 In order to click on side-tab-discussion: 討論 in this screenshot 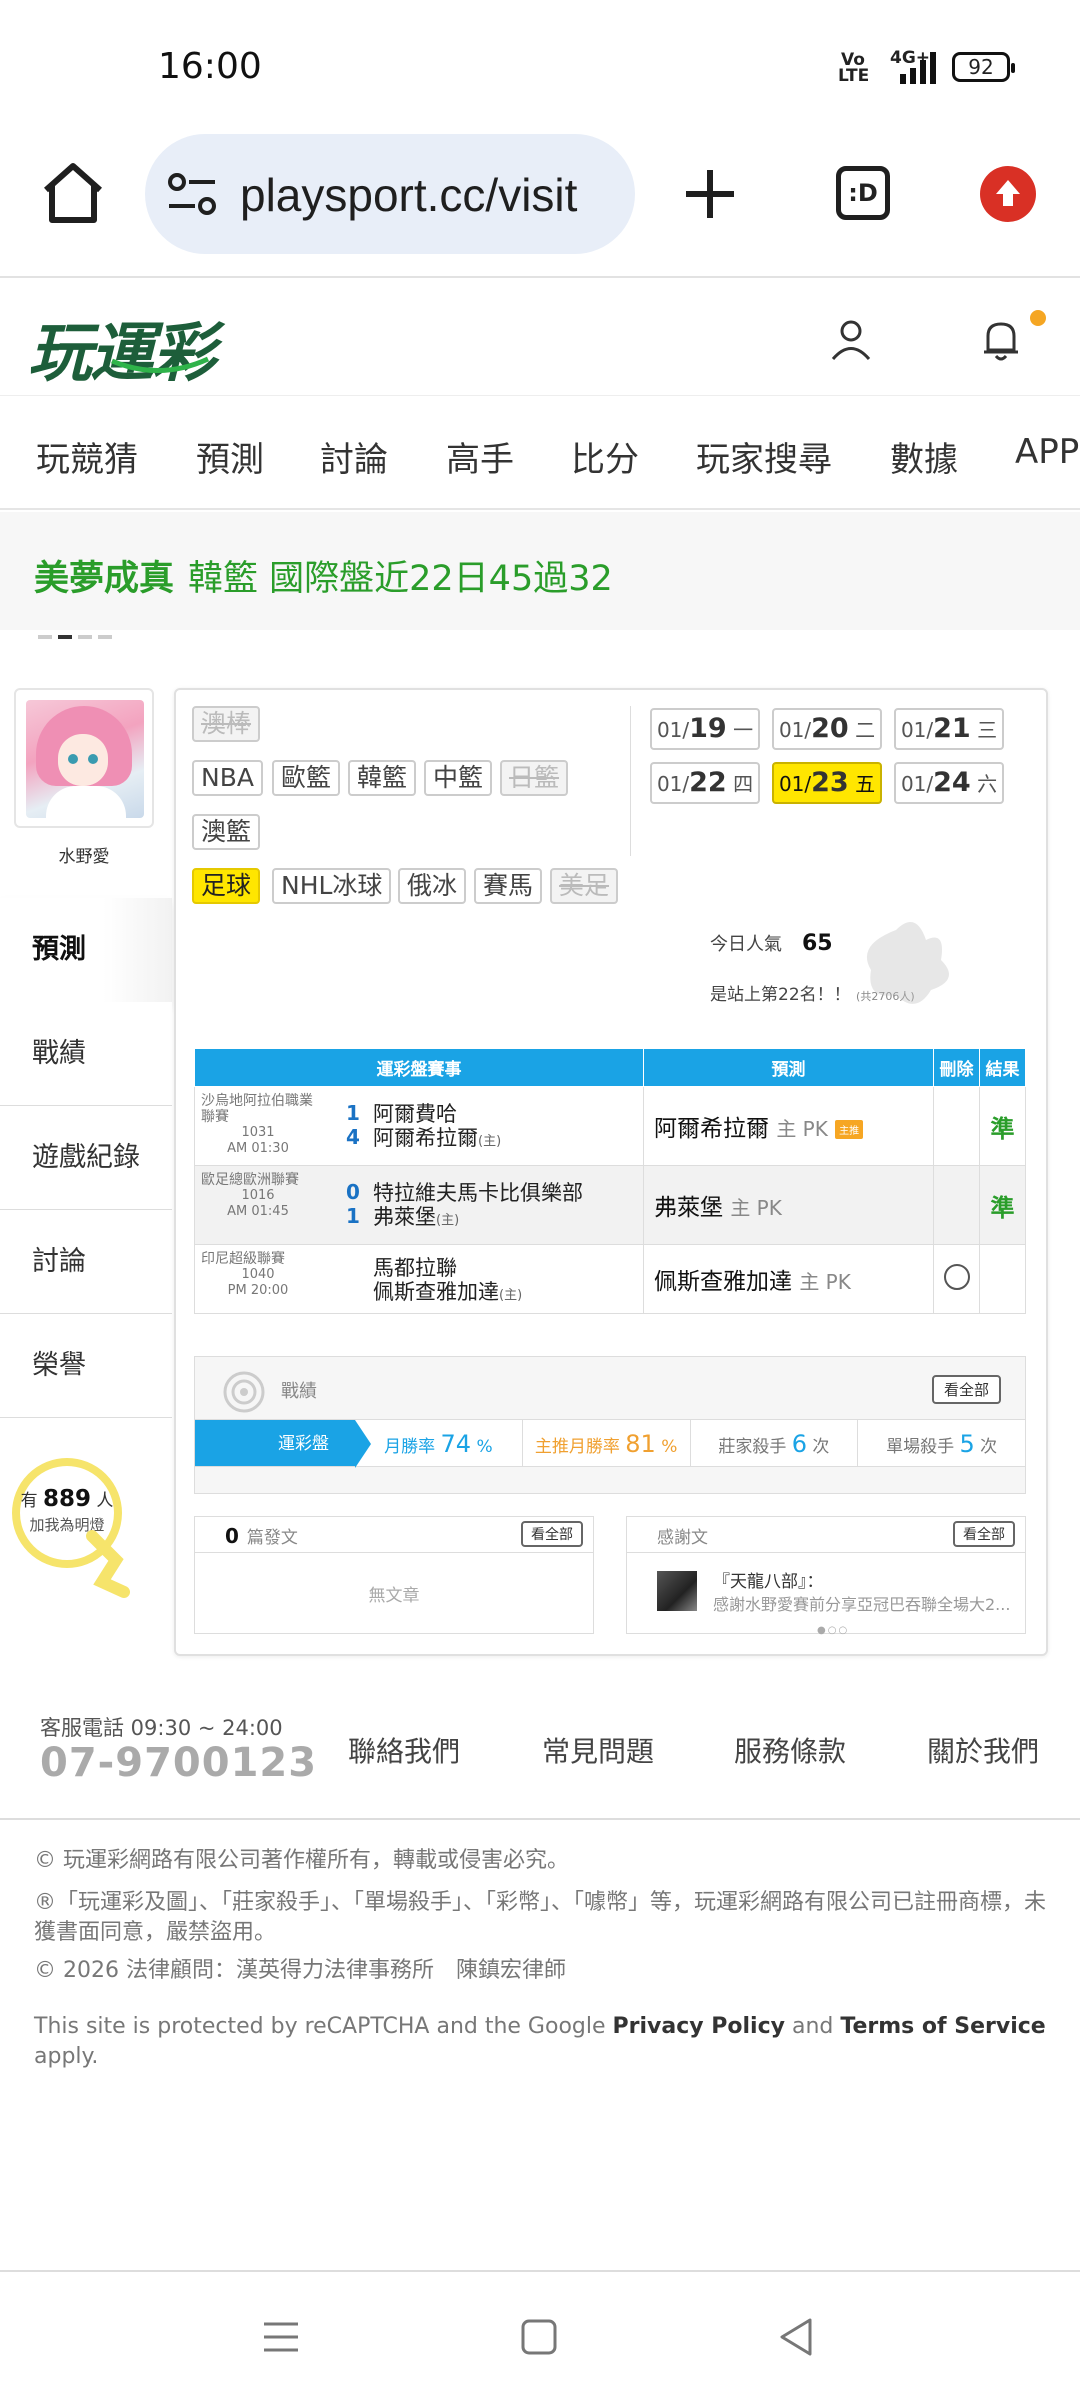, I will do `click(86, 1262)`.